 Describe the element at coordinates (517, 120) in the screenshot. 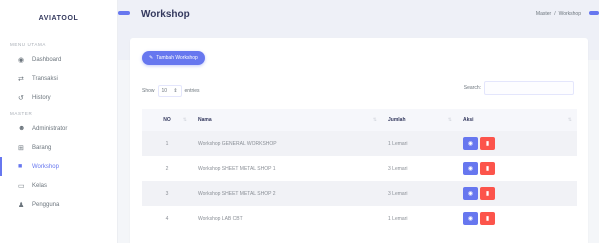

I see `column-header-aksi: Aksi ⇅` at that location.